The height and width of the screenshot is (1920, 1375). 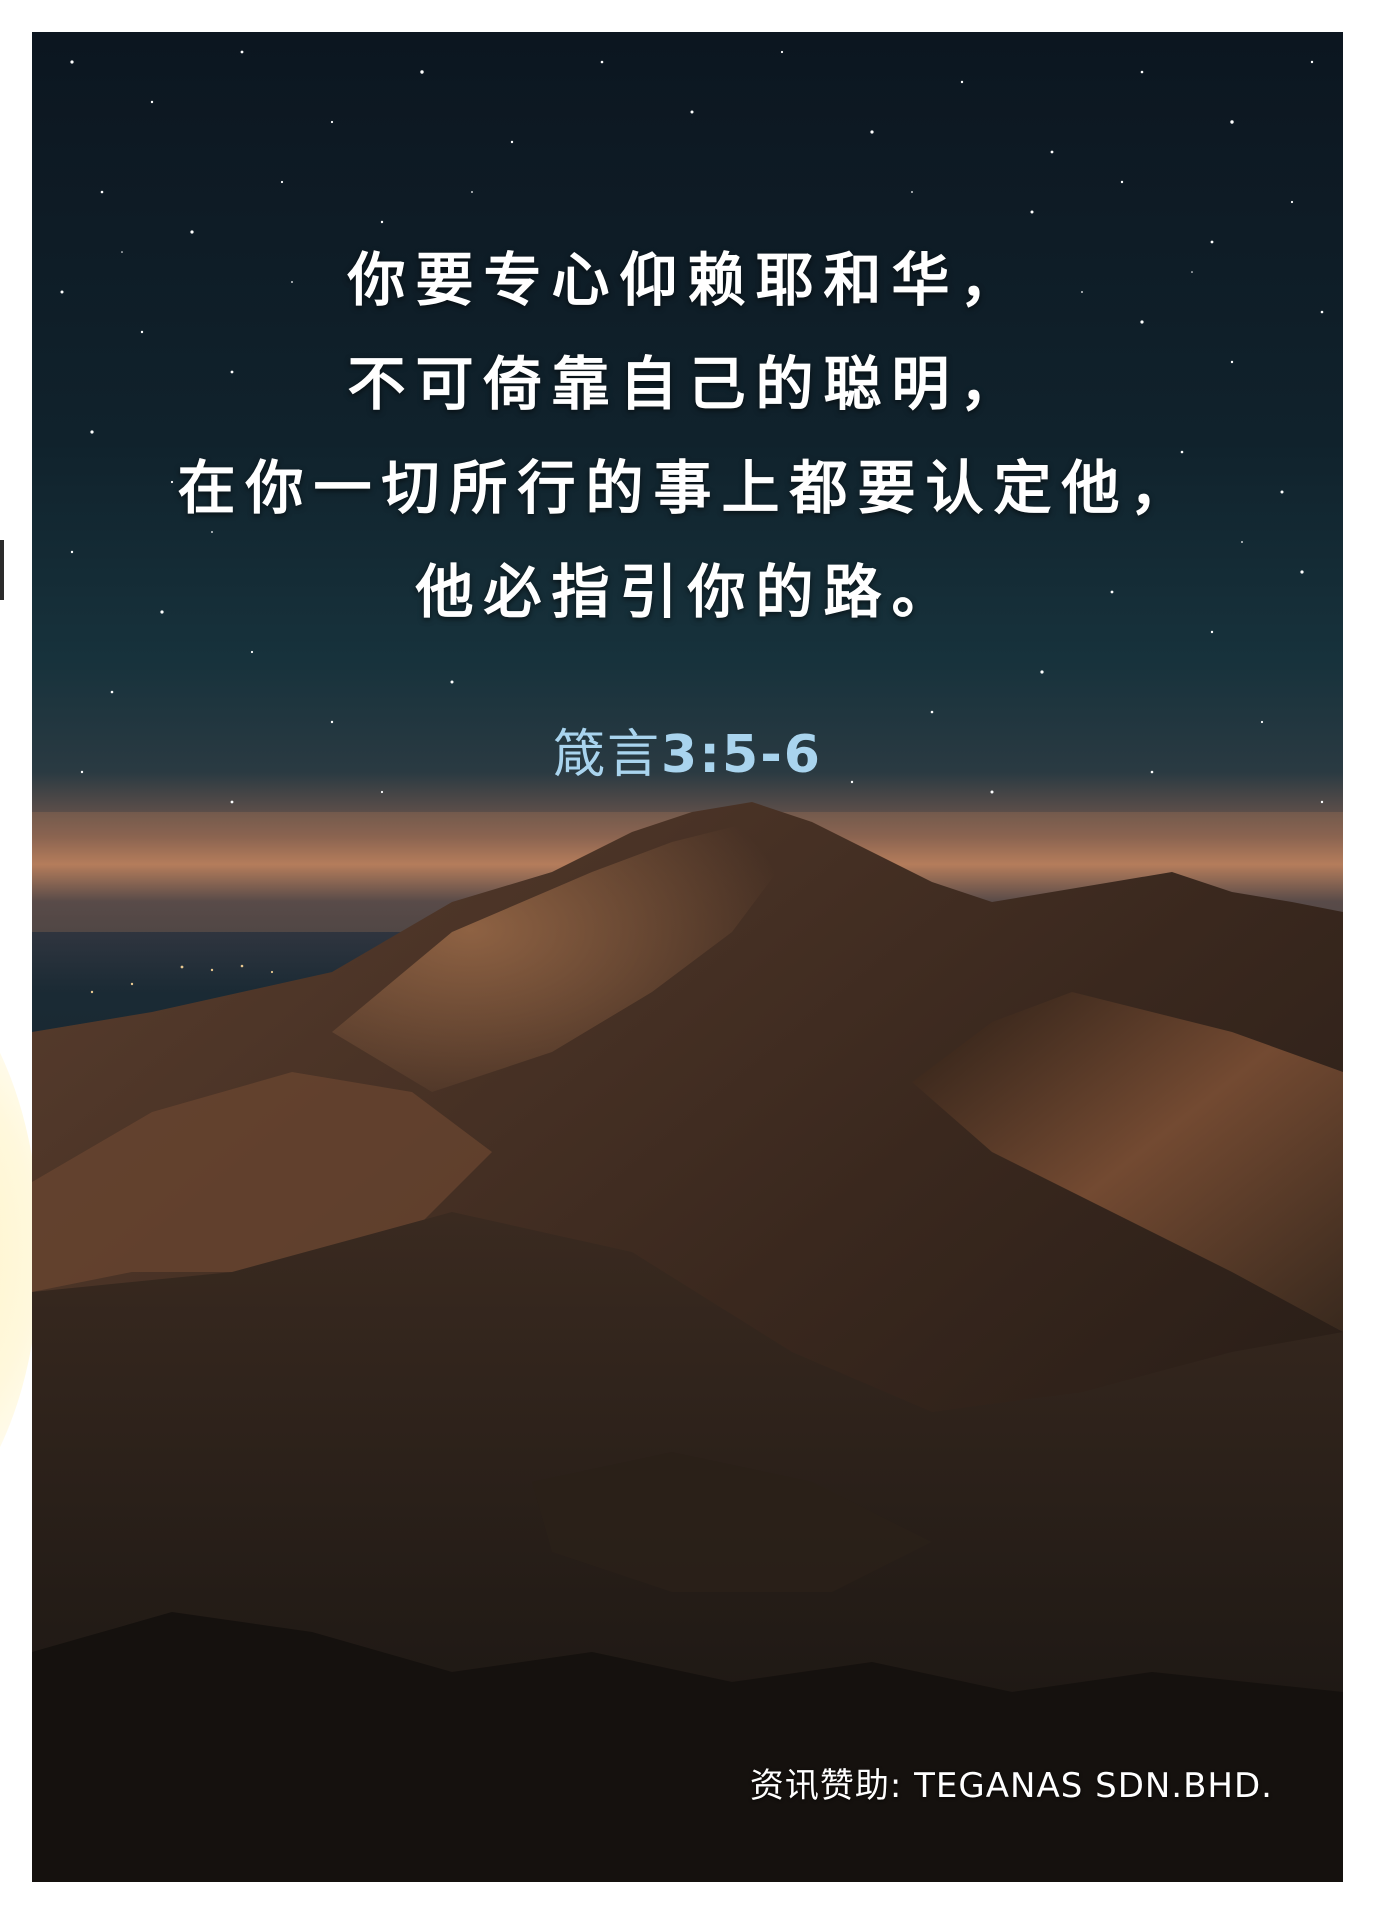 What do you see at coordinates (741, 755) in the screenshot?
I see `reference-chapter-verse: 3:5-6` at bounding box center [741, 755].